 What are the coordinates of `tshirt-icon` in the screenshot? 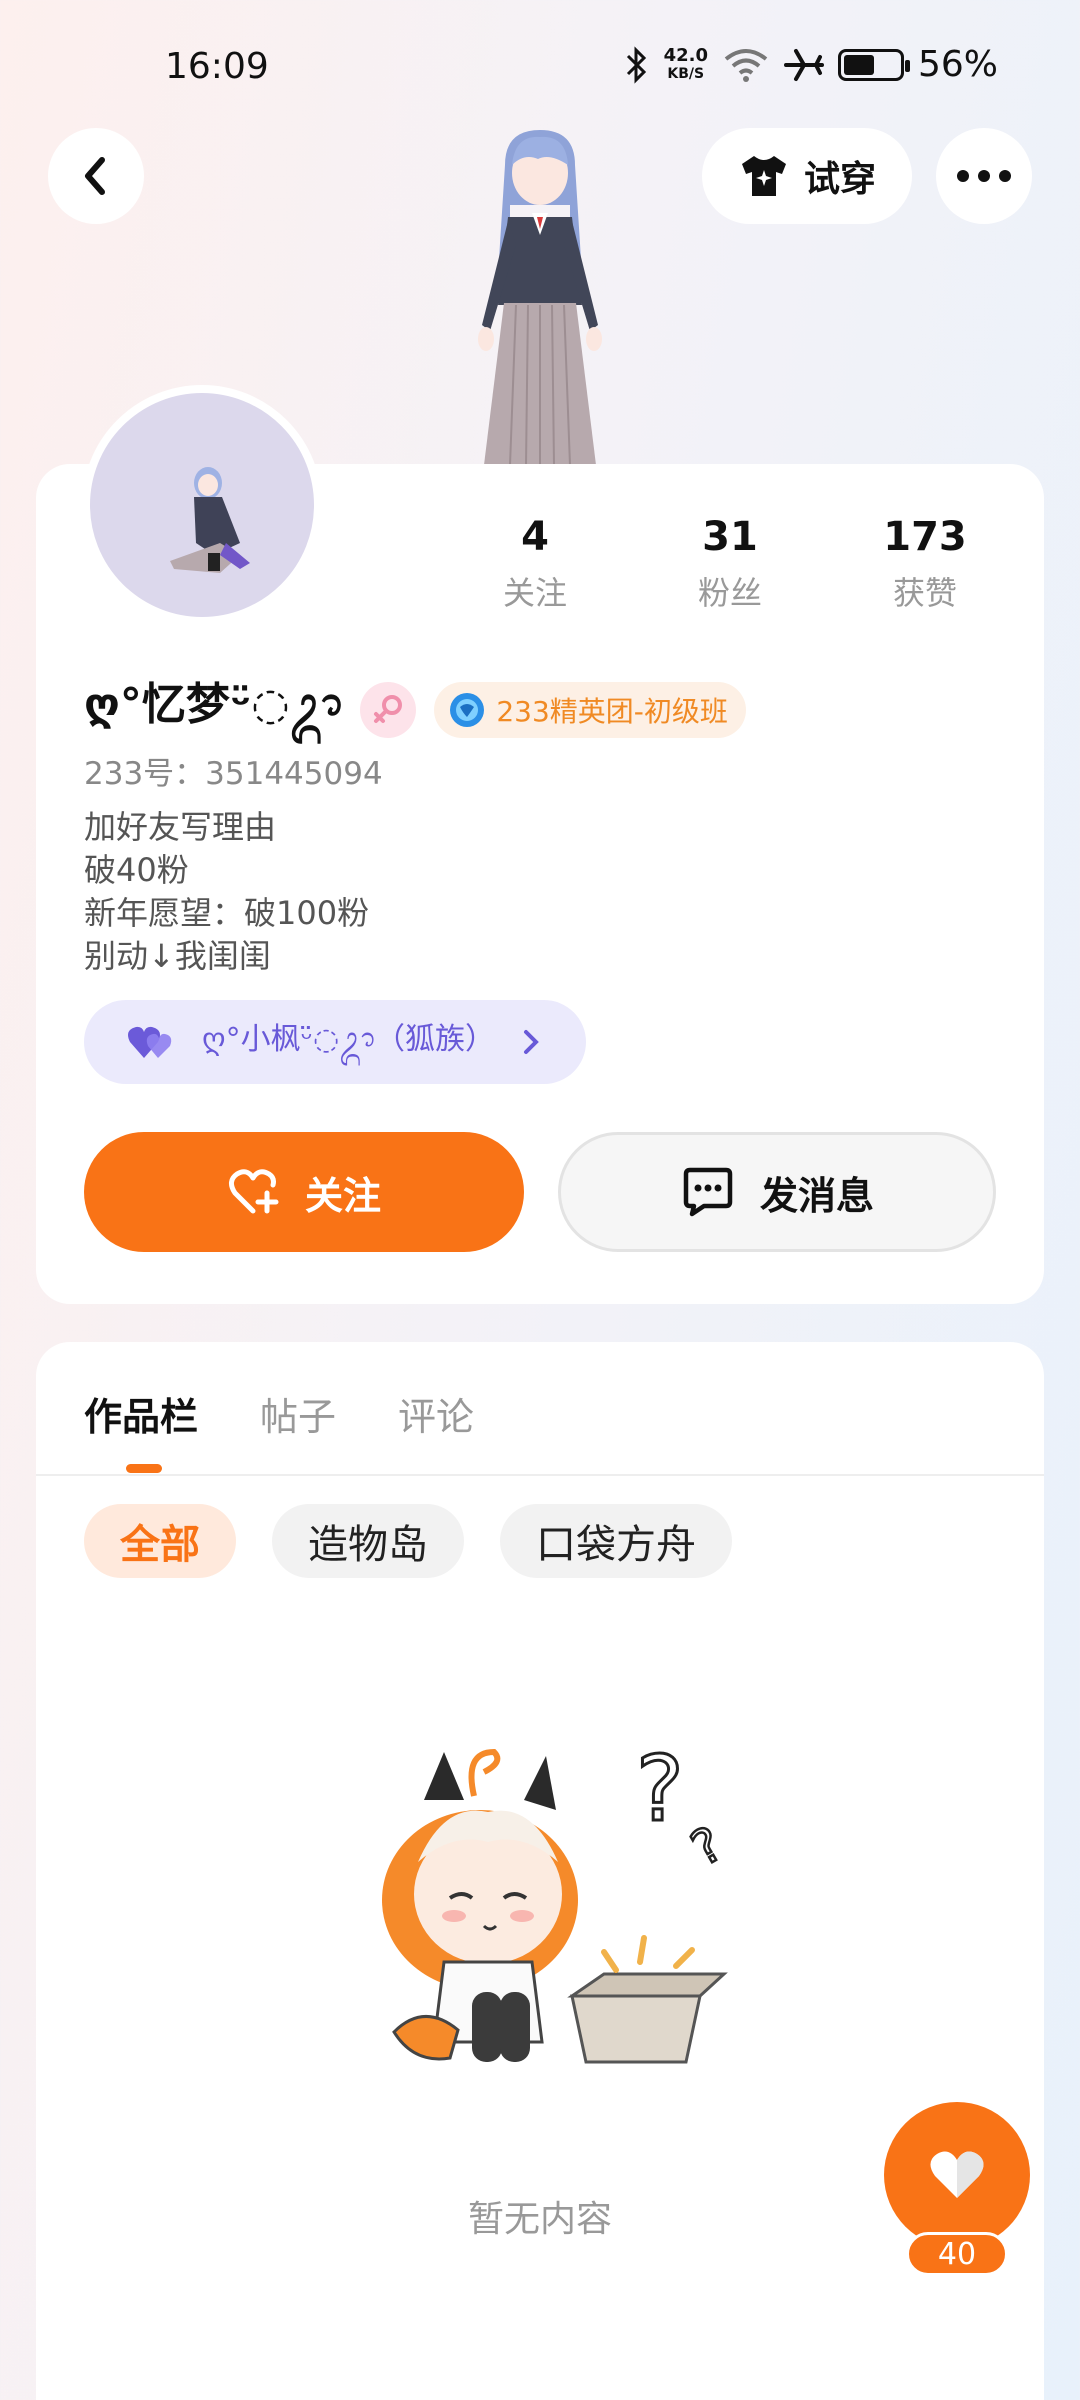 It's located at (763, 176).